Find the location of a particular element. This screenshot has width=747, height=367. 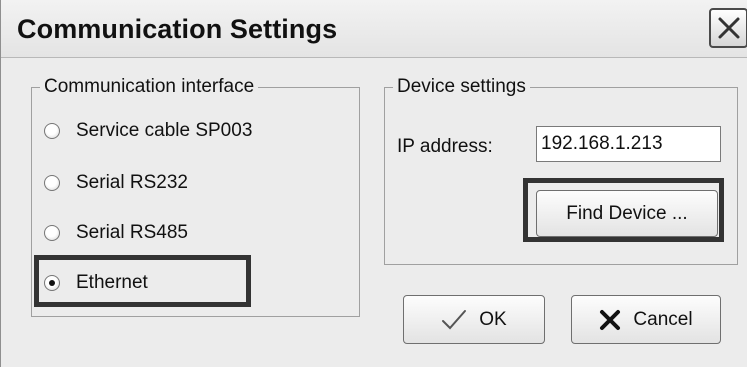

close-icon is located at coordinates (729, 28).